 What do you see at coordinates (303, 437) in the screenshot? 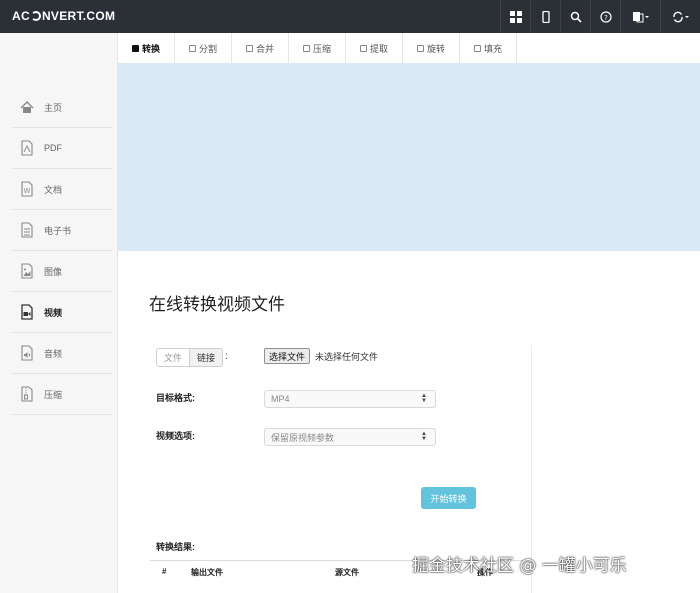
I see `video-options-value: 保留原视频参数` at bounding box center [303, 437].